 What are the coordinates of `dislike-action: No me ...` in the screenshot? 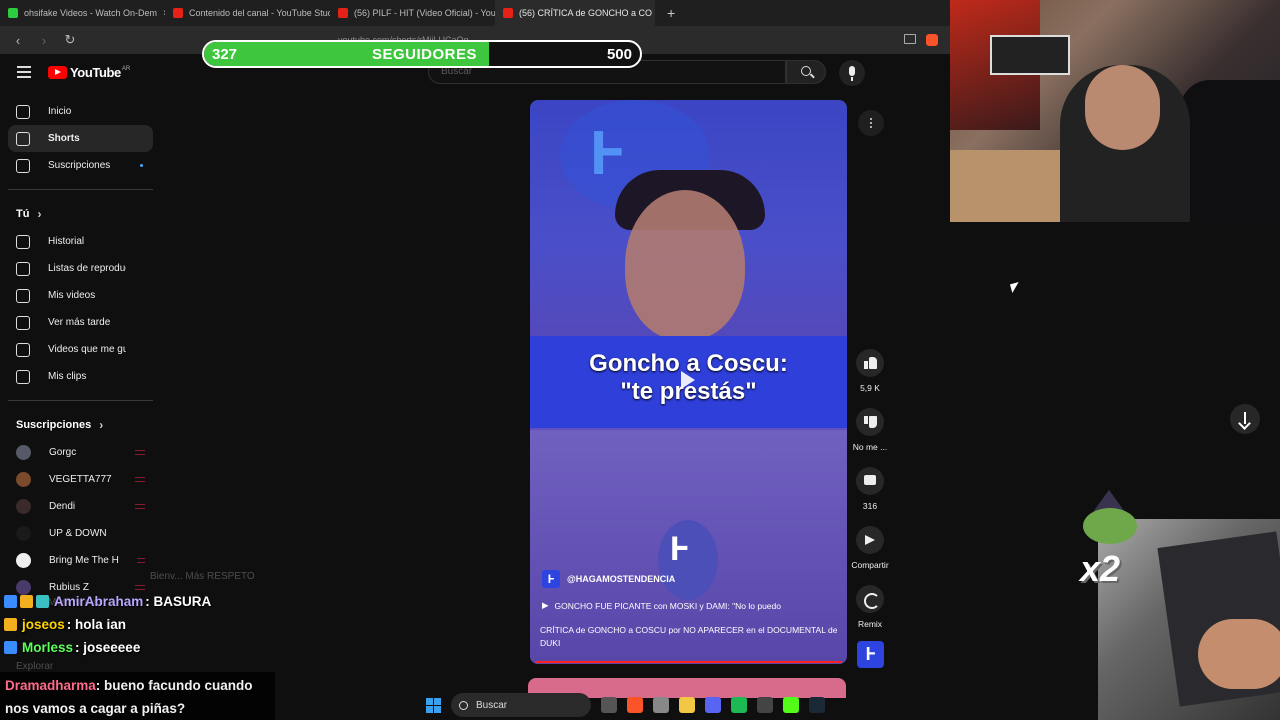 It's located at (870, 430).